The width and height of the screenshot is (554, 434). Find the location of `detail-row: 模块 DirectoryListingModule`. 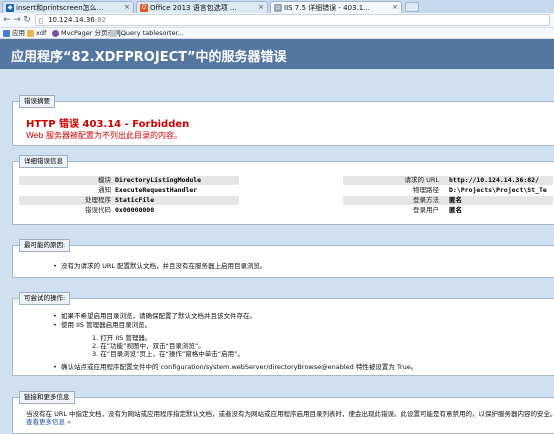

detail-row: 模块 DirectoryListingModule is located at coordinates (129, 180).